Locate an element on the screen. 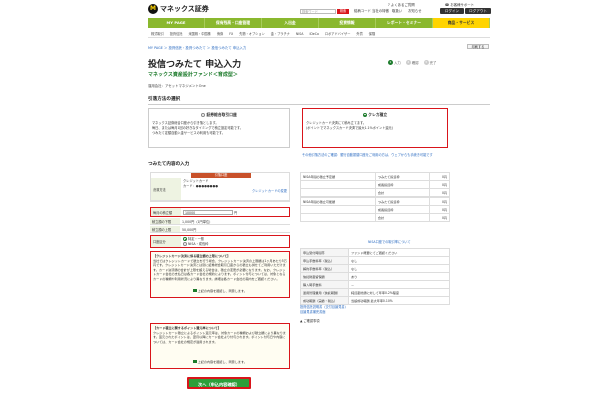 The height and width of the screenshot is (400, 600). gnav-mypage: MY PAGE is located at coordinates (176, 23).